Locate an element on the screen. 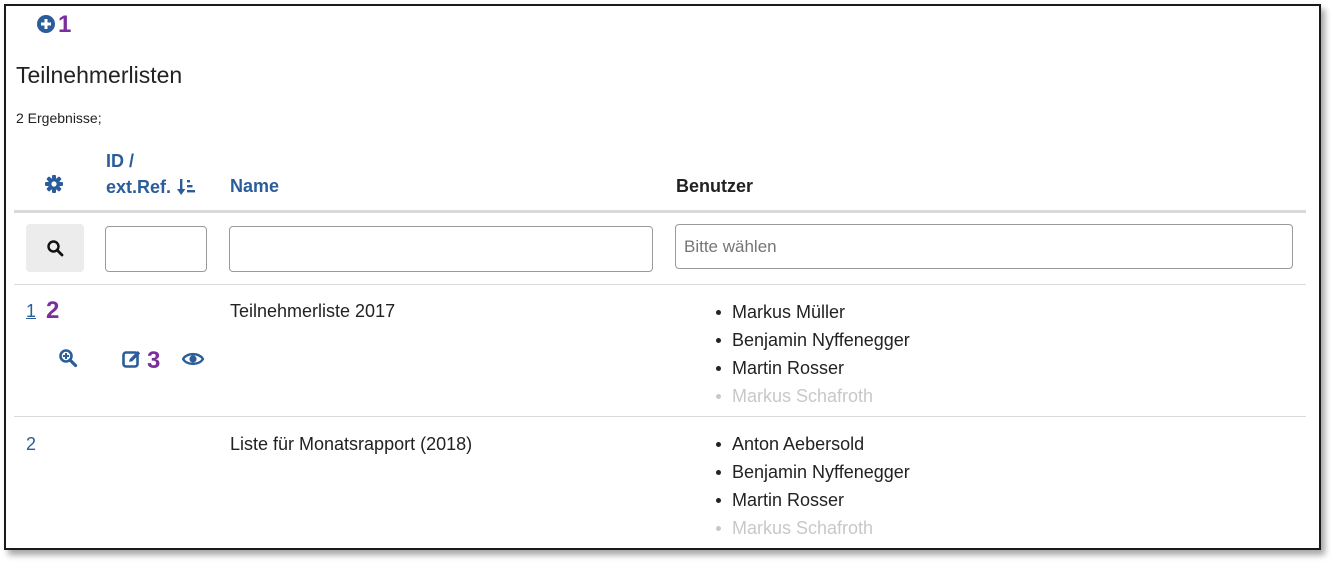 Image resolution: width=1332 pixels, height=564 pixels. eye-icon is located at coordinates (193, 359).